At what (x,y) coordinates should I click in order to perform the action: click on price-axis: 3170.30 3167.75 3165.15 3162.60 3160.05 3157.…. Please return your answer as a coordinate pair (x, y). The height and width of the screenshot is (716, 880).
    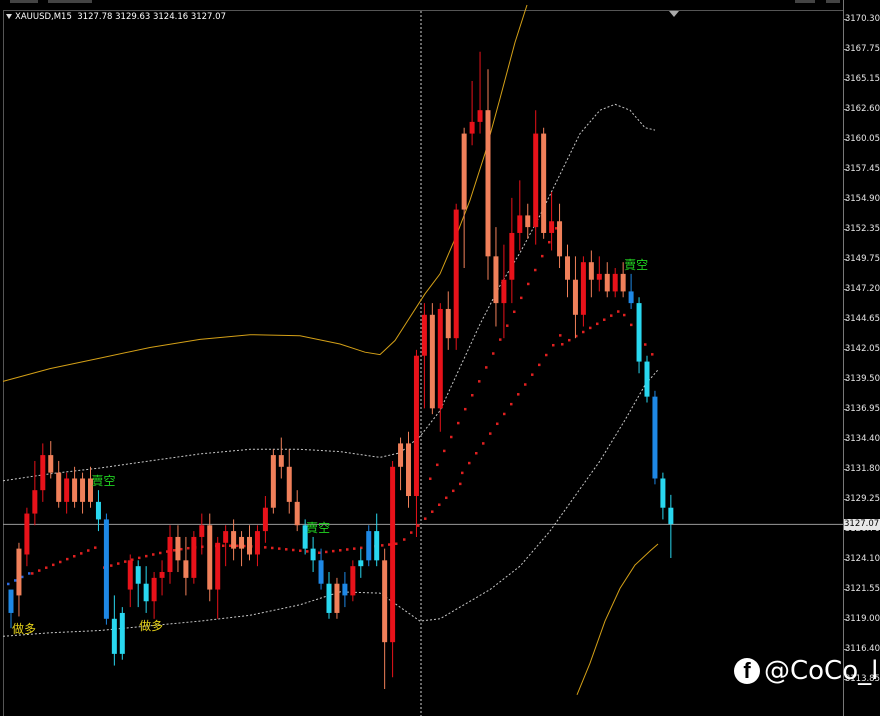
    Looking at the image, I should click on (861, 358).